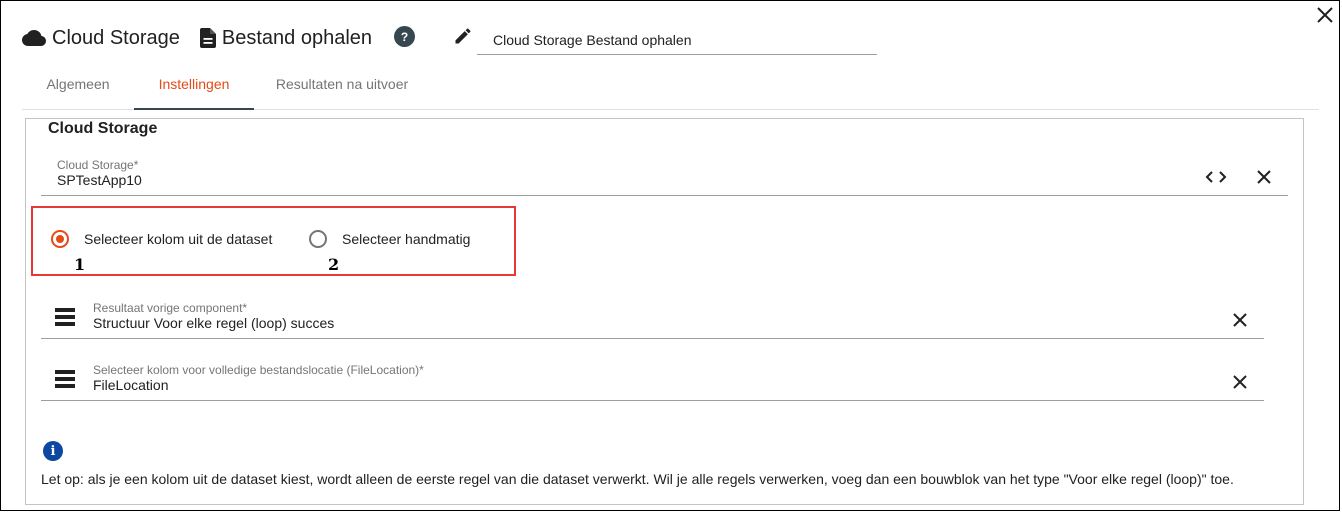 The width and height of the screenshot is (1342, 513). Describe the element at coordinates (1216, 177) in the screenshot. I see `code-icon` at that location.